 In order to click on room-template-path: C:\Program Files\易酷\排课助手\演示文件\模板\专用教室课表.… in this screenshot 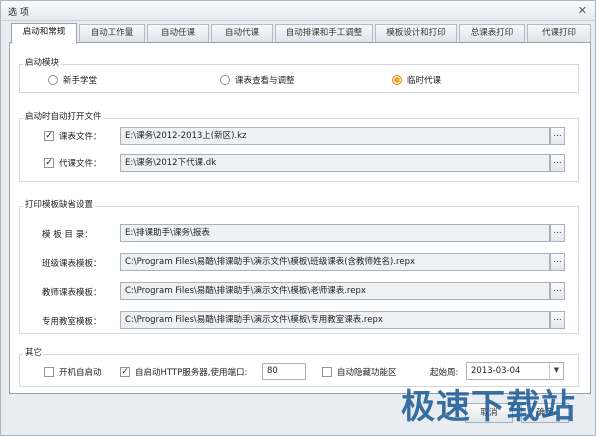, I will do `click(335, 320)`.